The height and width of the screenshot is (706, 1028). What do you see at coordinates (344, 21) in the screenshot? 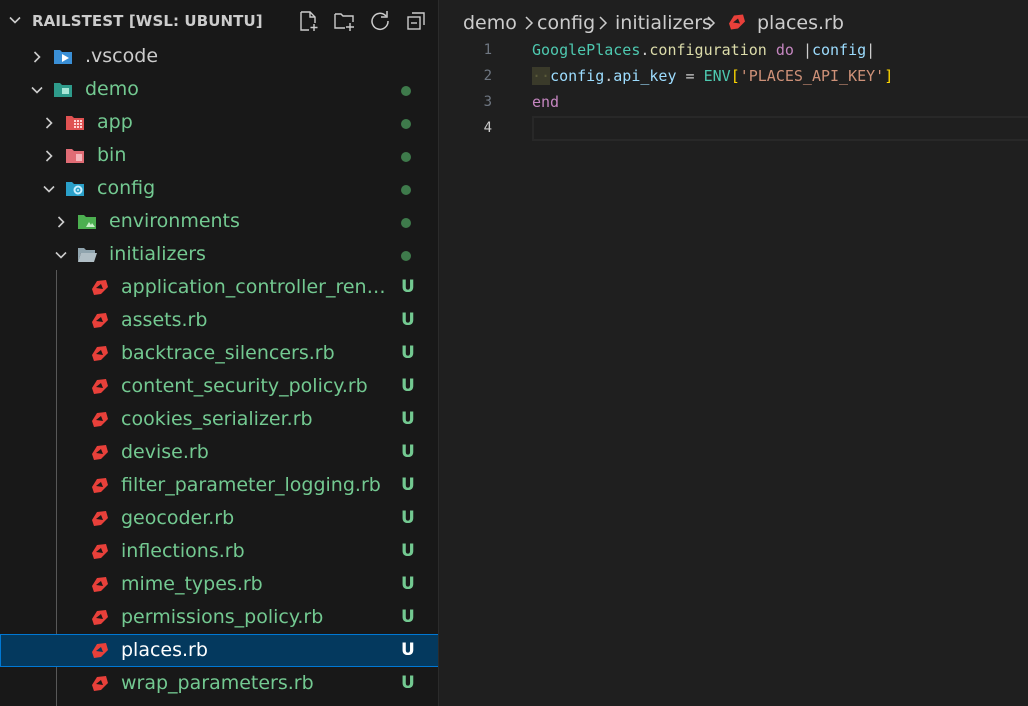
I see `new-folder-icon` at bounding box center [344, 21].